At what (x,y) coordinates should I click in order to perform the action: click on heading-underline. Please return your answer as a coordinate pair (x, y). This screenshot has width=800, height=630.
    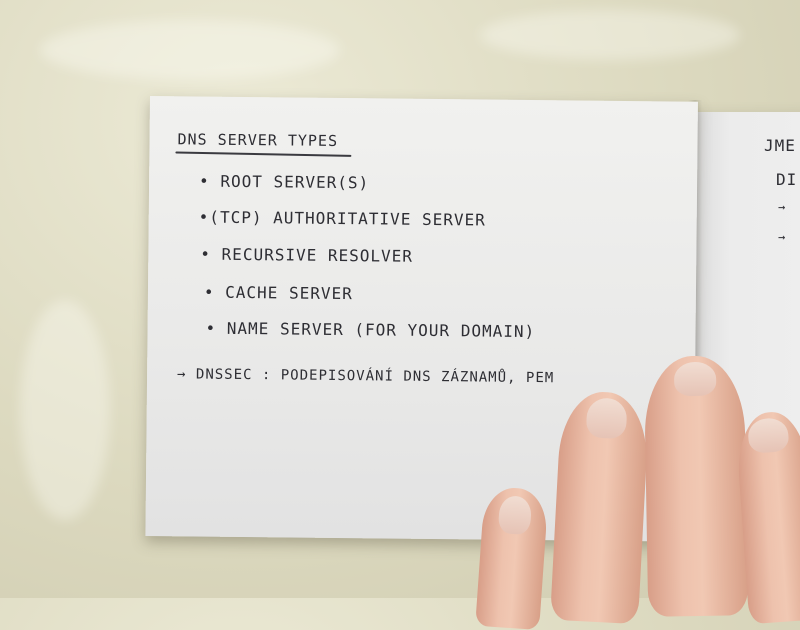
    Looking at the image, I should click on (263, 154).